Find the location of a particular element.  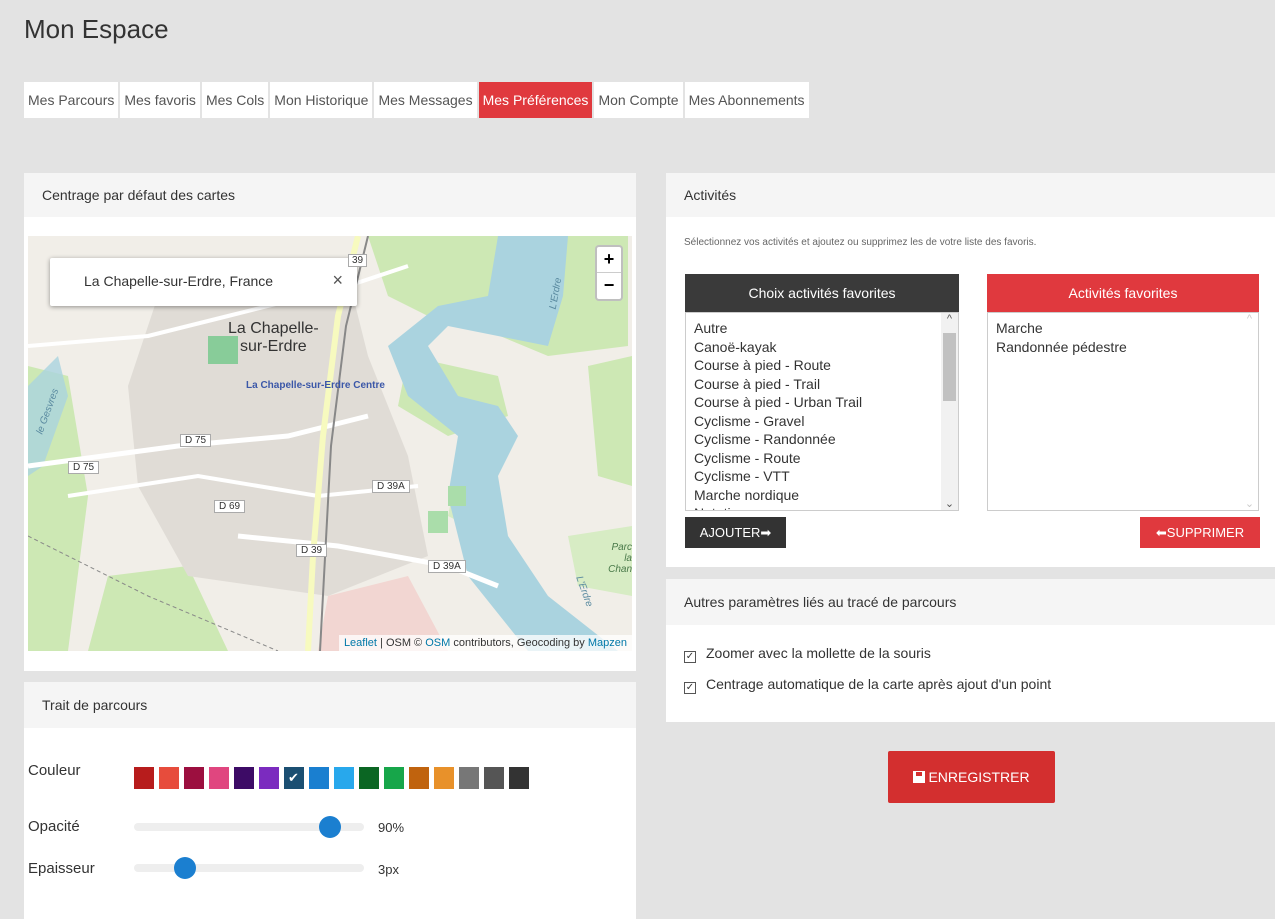

color-label: Couleur is located at coordinates (54, 770).